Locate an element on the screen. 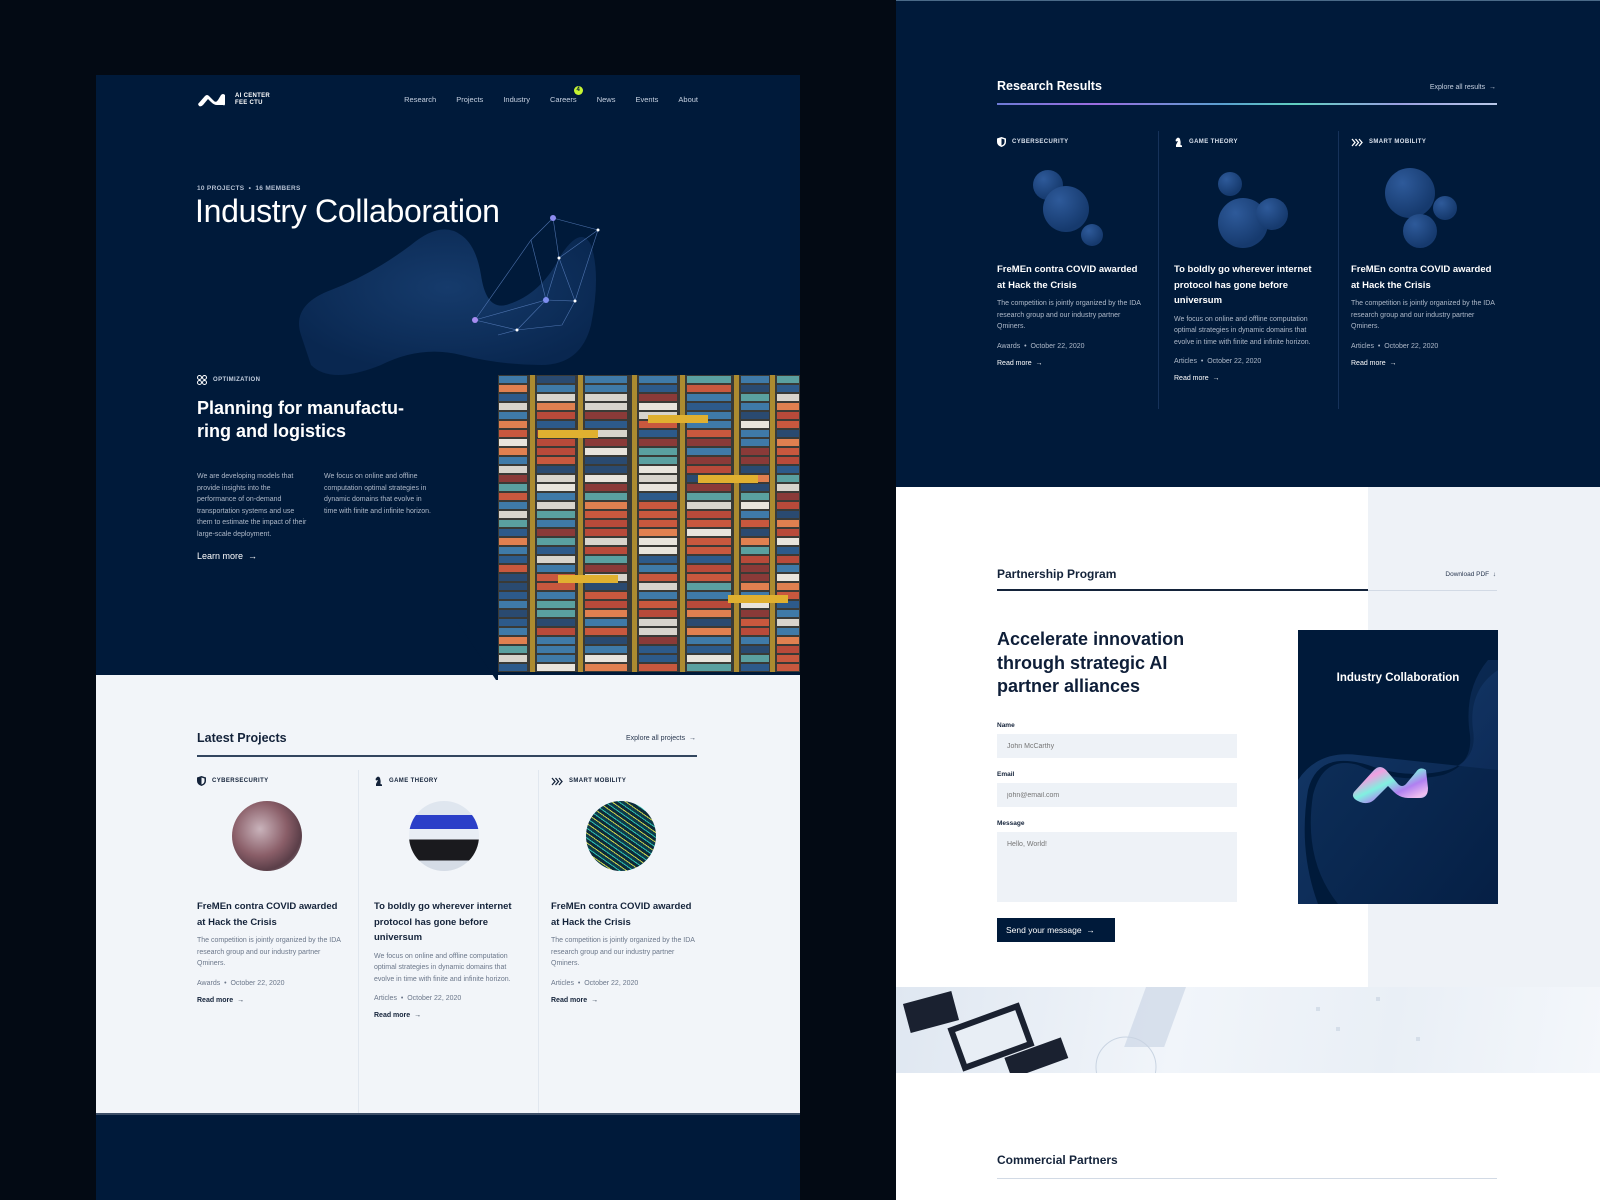 The height and width of the screenshot is (1200, 1600). nav-research: Research is located at coordinates (420, 99).